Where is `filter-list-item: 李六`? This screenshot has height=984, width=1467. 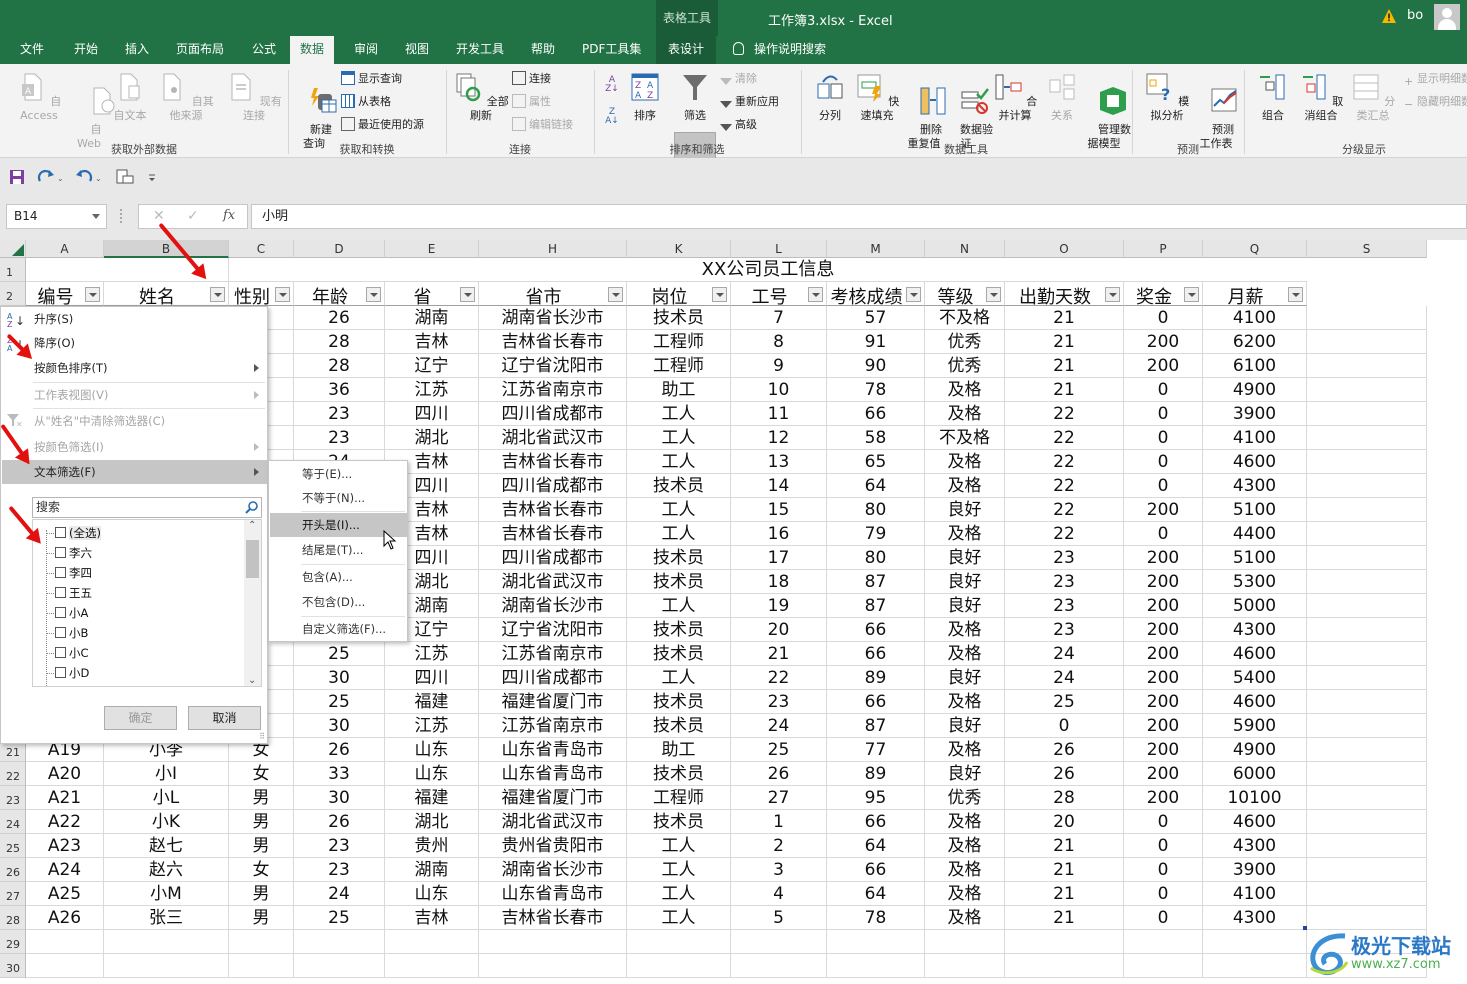
filter-list-item: 李六 is located at coordinates (69, 553).